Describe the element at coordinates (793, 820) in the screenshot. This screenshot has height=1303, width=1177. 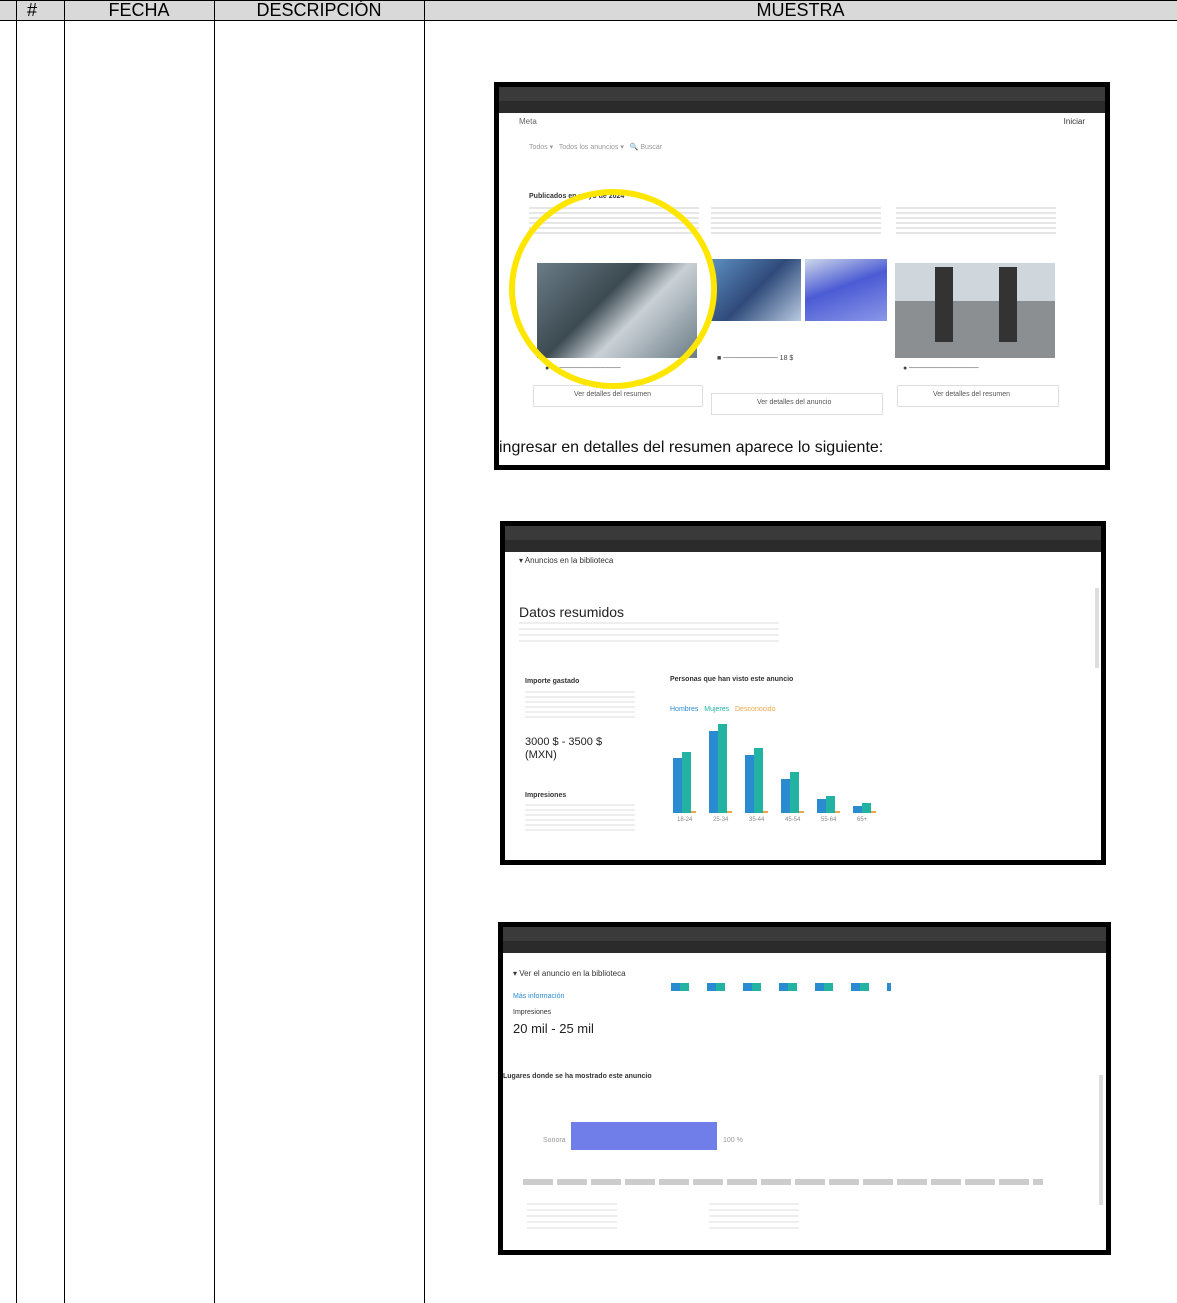
I see `age-tick-label: 45-54` at that location.